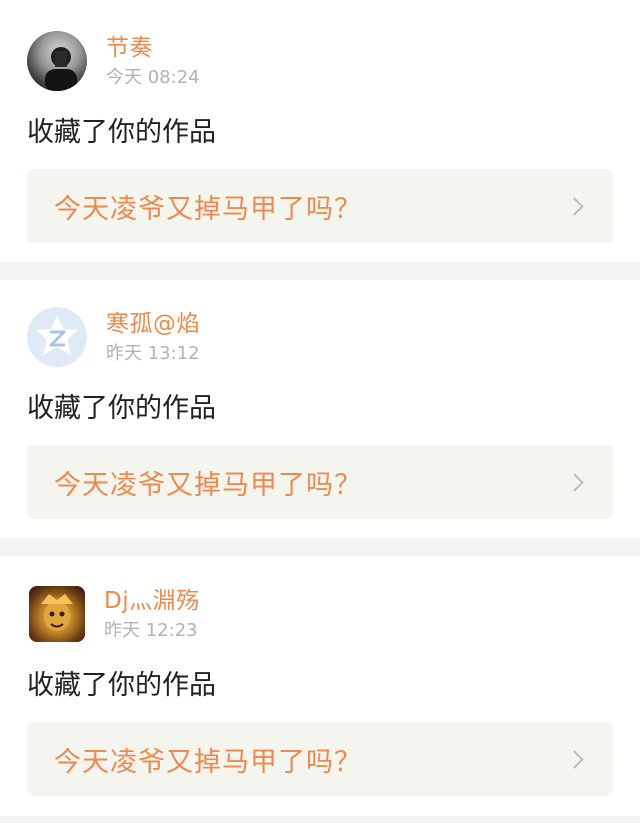  I want to click on username-link: Dj灬淵殇, so click(152, 601).